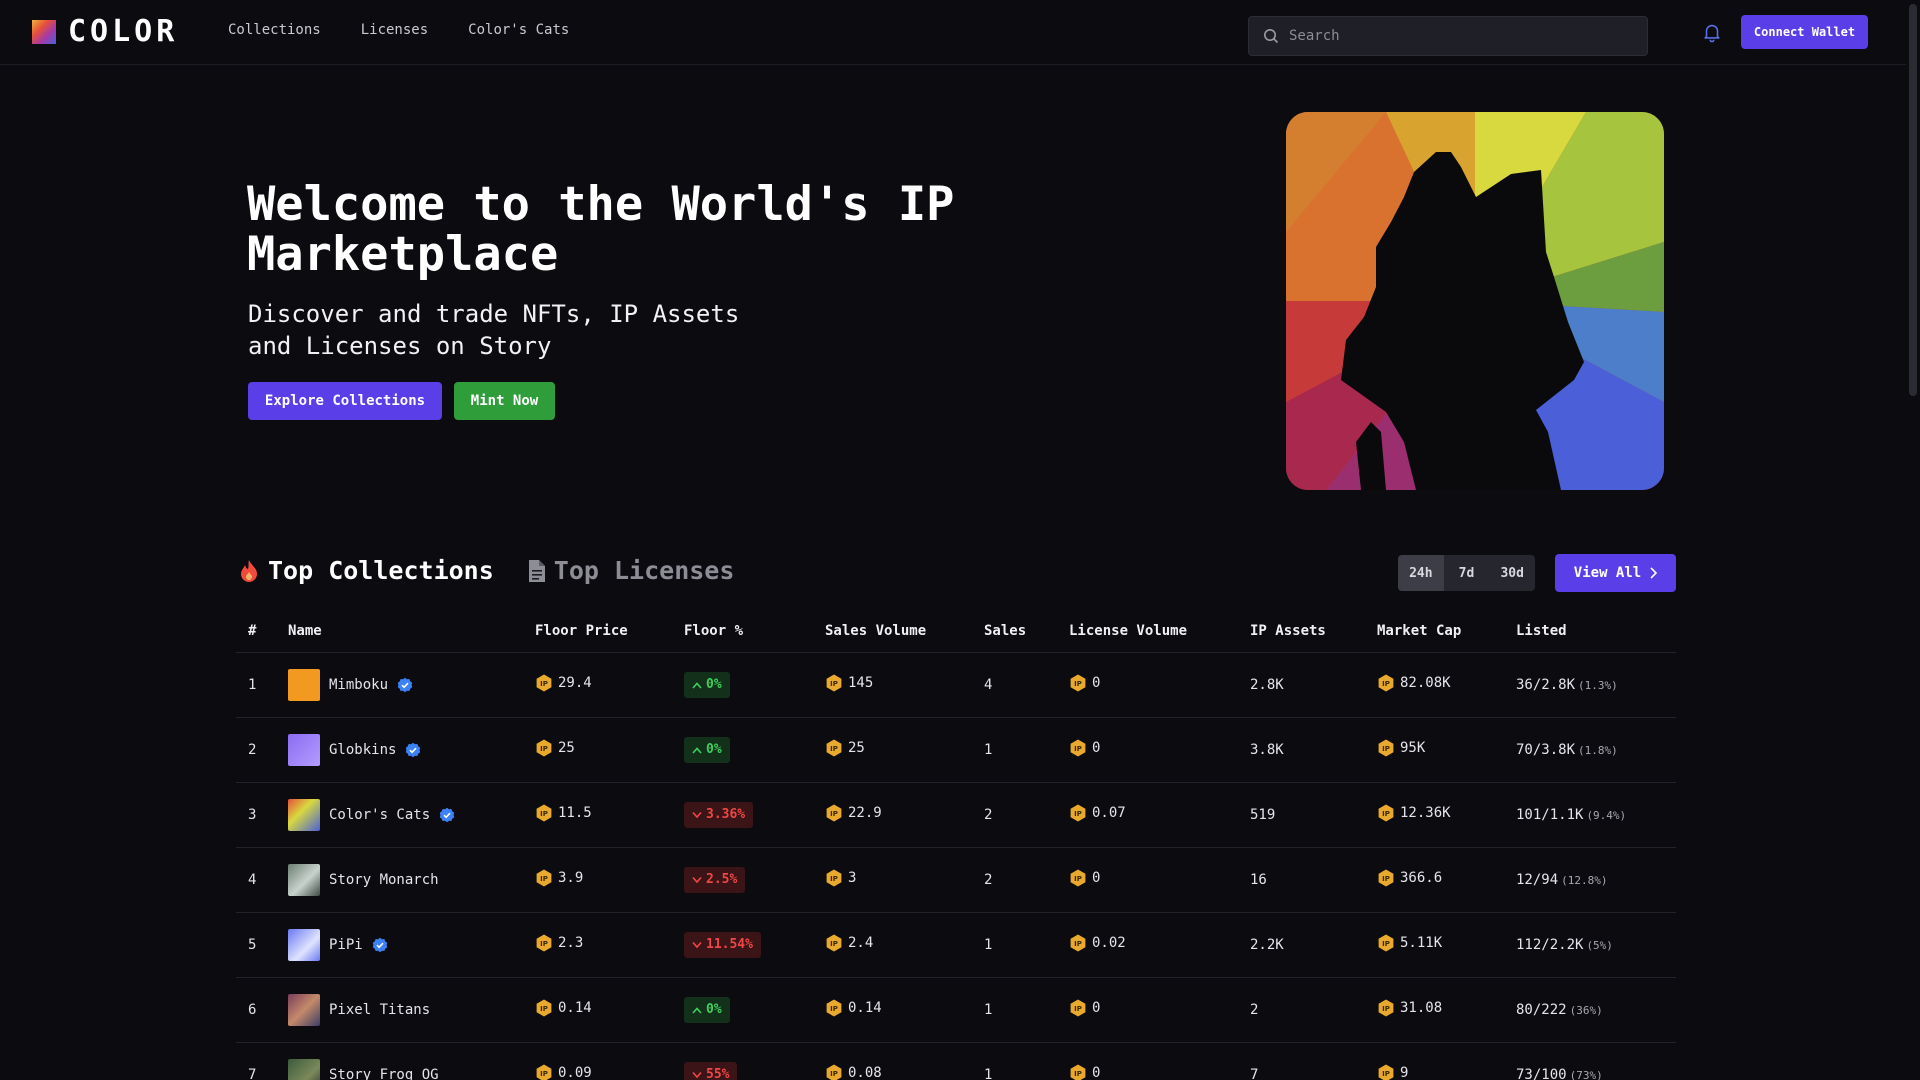  I want to click on collection-name: PiPi, so click(346, 945).